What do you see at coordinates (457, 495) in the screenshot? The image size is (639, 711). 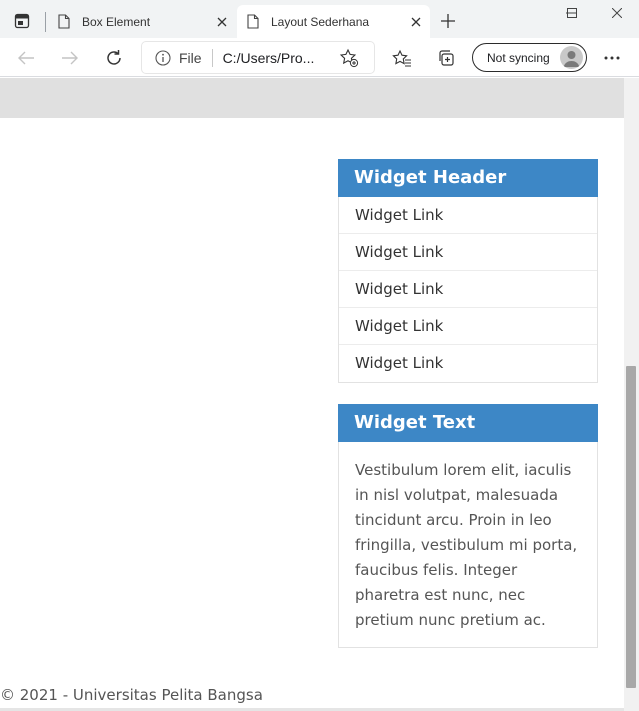 I see `widget-text-line: in nisl volutpat, malesuada` at bounding box center [457, 495].